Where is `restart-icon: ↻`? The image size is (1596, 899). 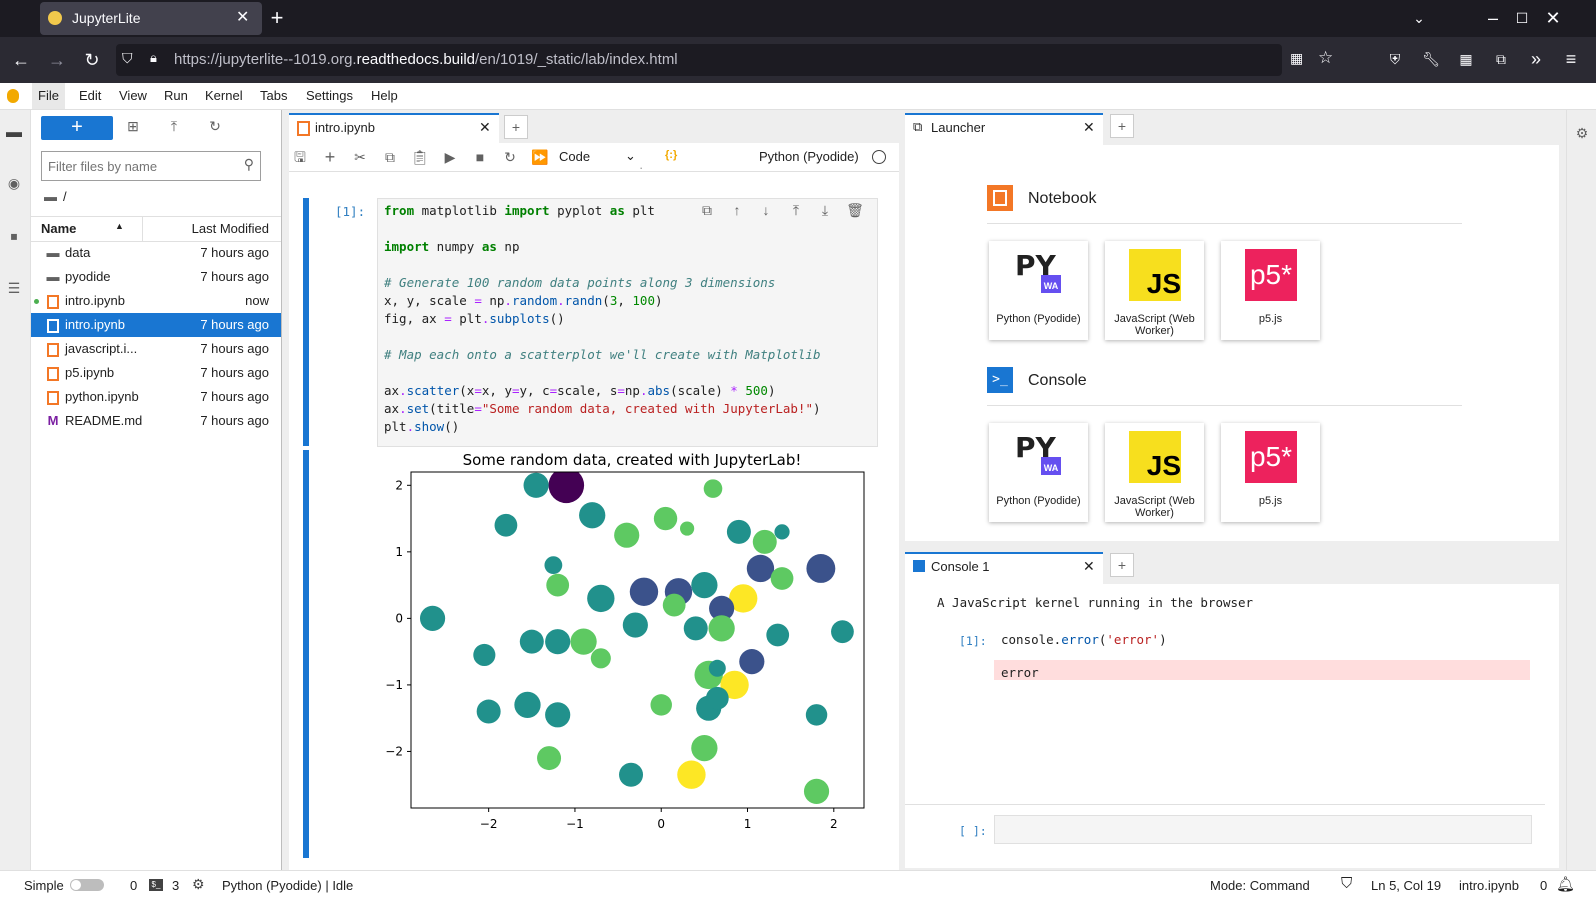
restart-icon: ↻ is located at coordinates (510, 157).